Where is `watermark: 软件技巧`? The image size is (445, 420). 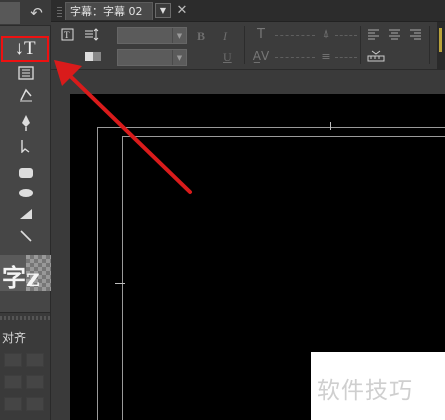 watermark: 软件技巧 is located at coordinates (378, 386).